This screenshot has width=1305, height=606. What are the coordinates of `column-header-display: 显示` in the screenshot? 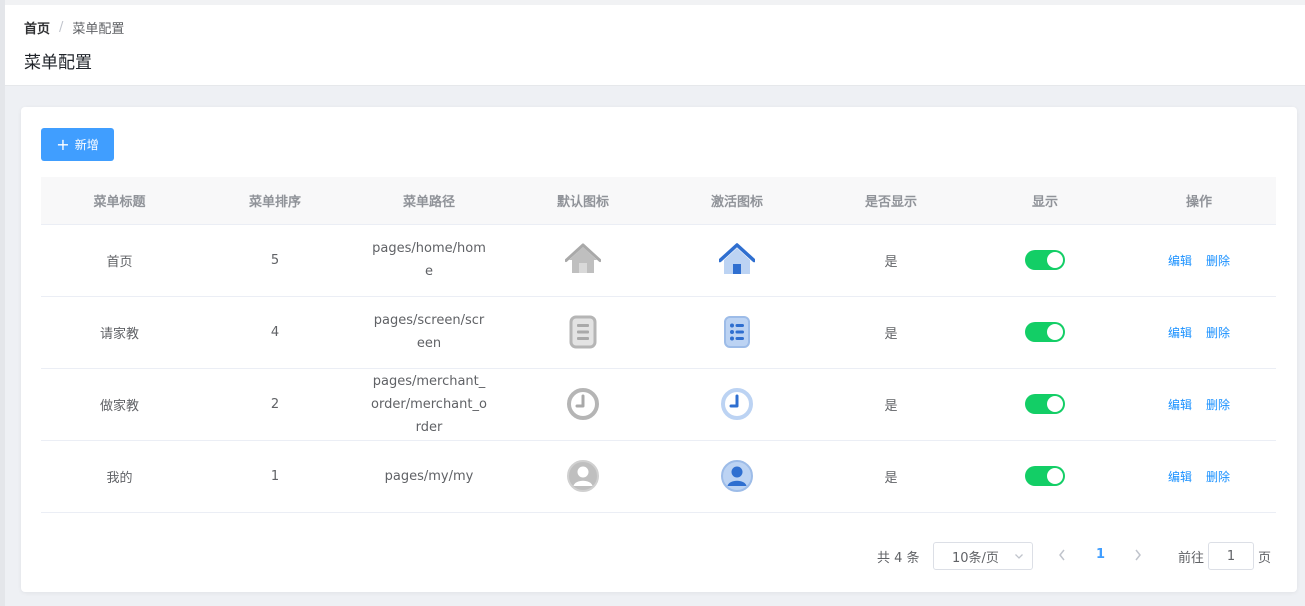 It's located at (1045, 201).